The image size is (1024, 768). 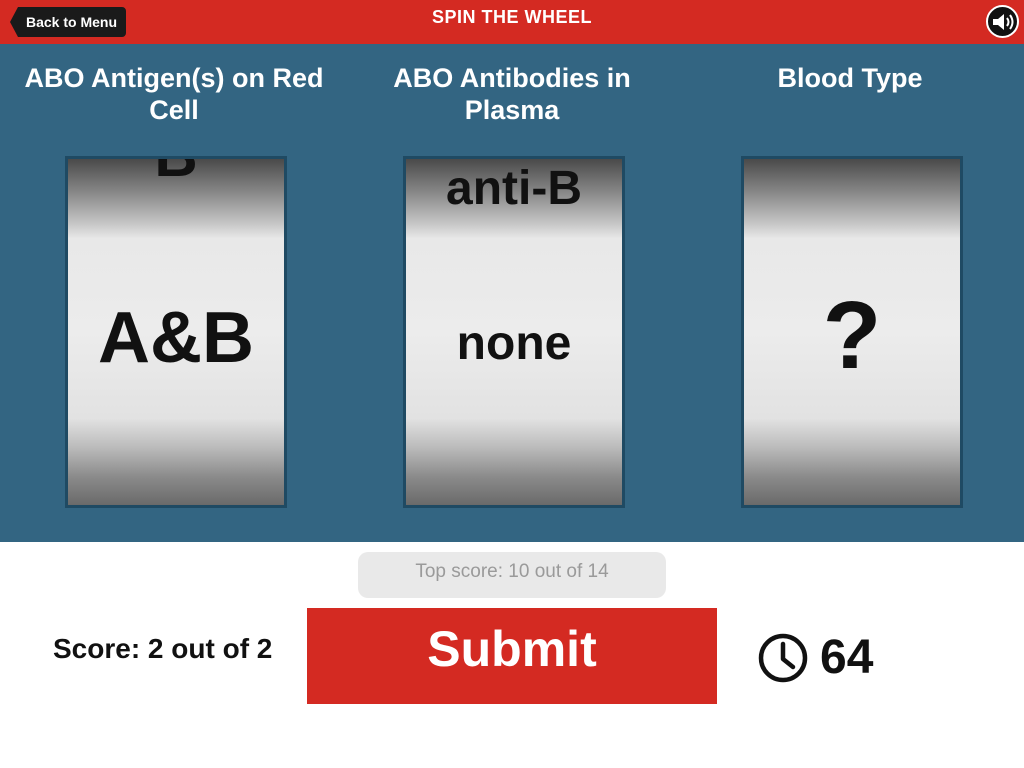 I want to click on column-heading-blood-type: Blood Type, so click(x=850, y=78).